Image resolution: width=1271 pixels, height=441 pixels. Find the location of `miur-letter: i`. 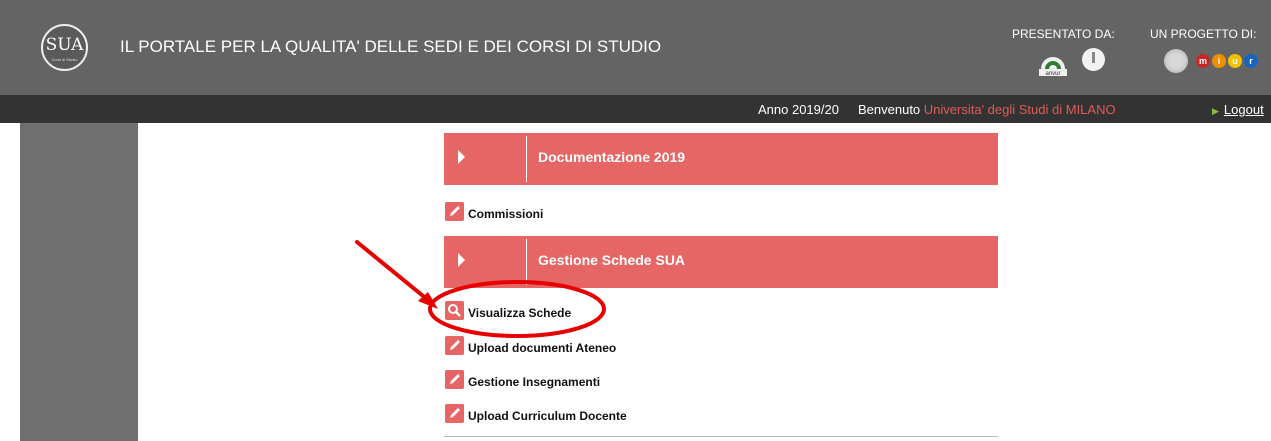

miur-letter: i is located at coordinates (1219, 61).